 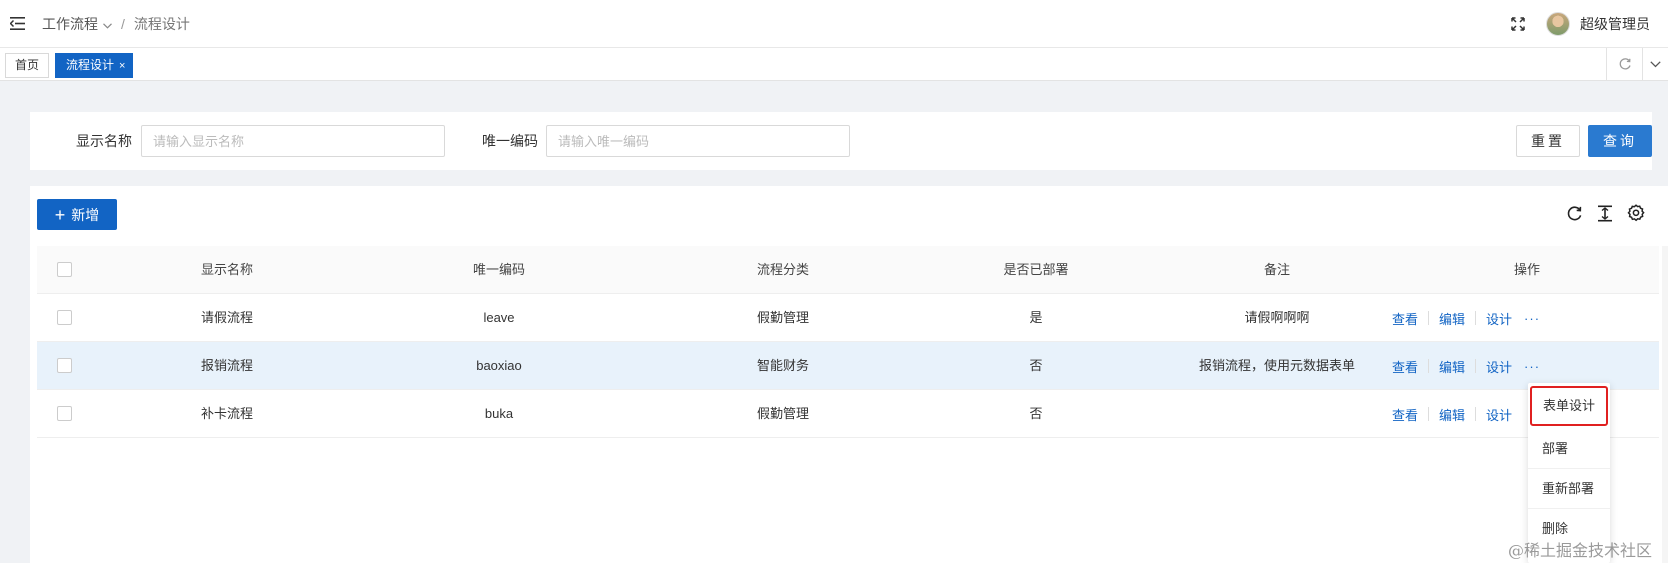 What do you see at coordinates (1036, 269) in the screenshot?
I see `column-header-deployed: 是否已部署` at bounding box center [1036, 269].